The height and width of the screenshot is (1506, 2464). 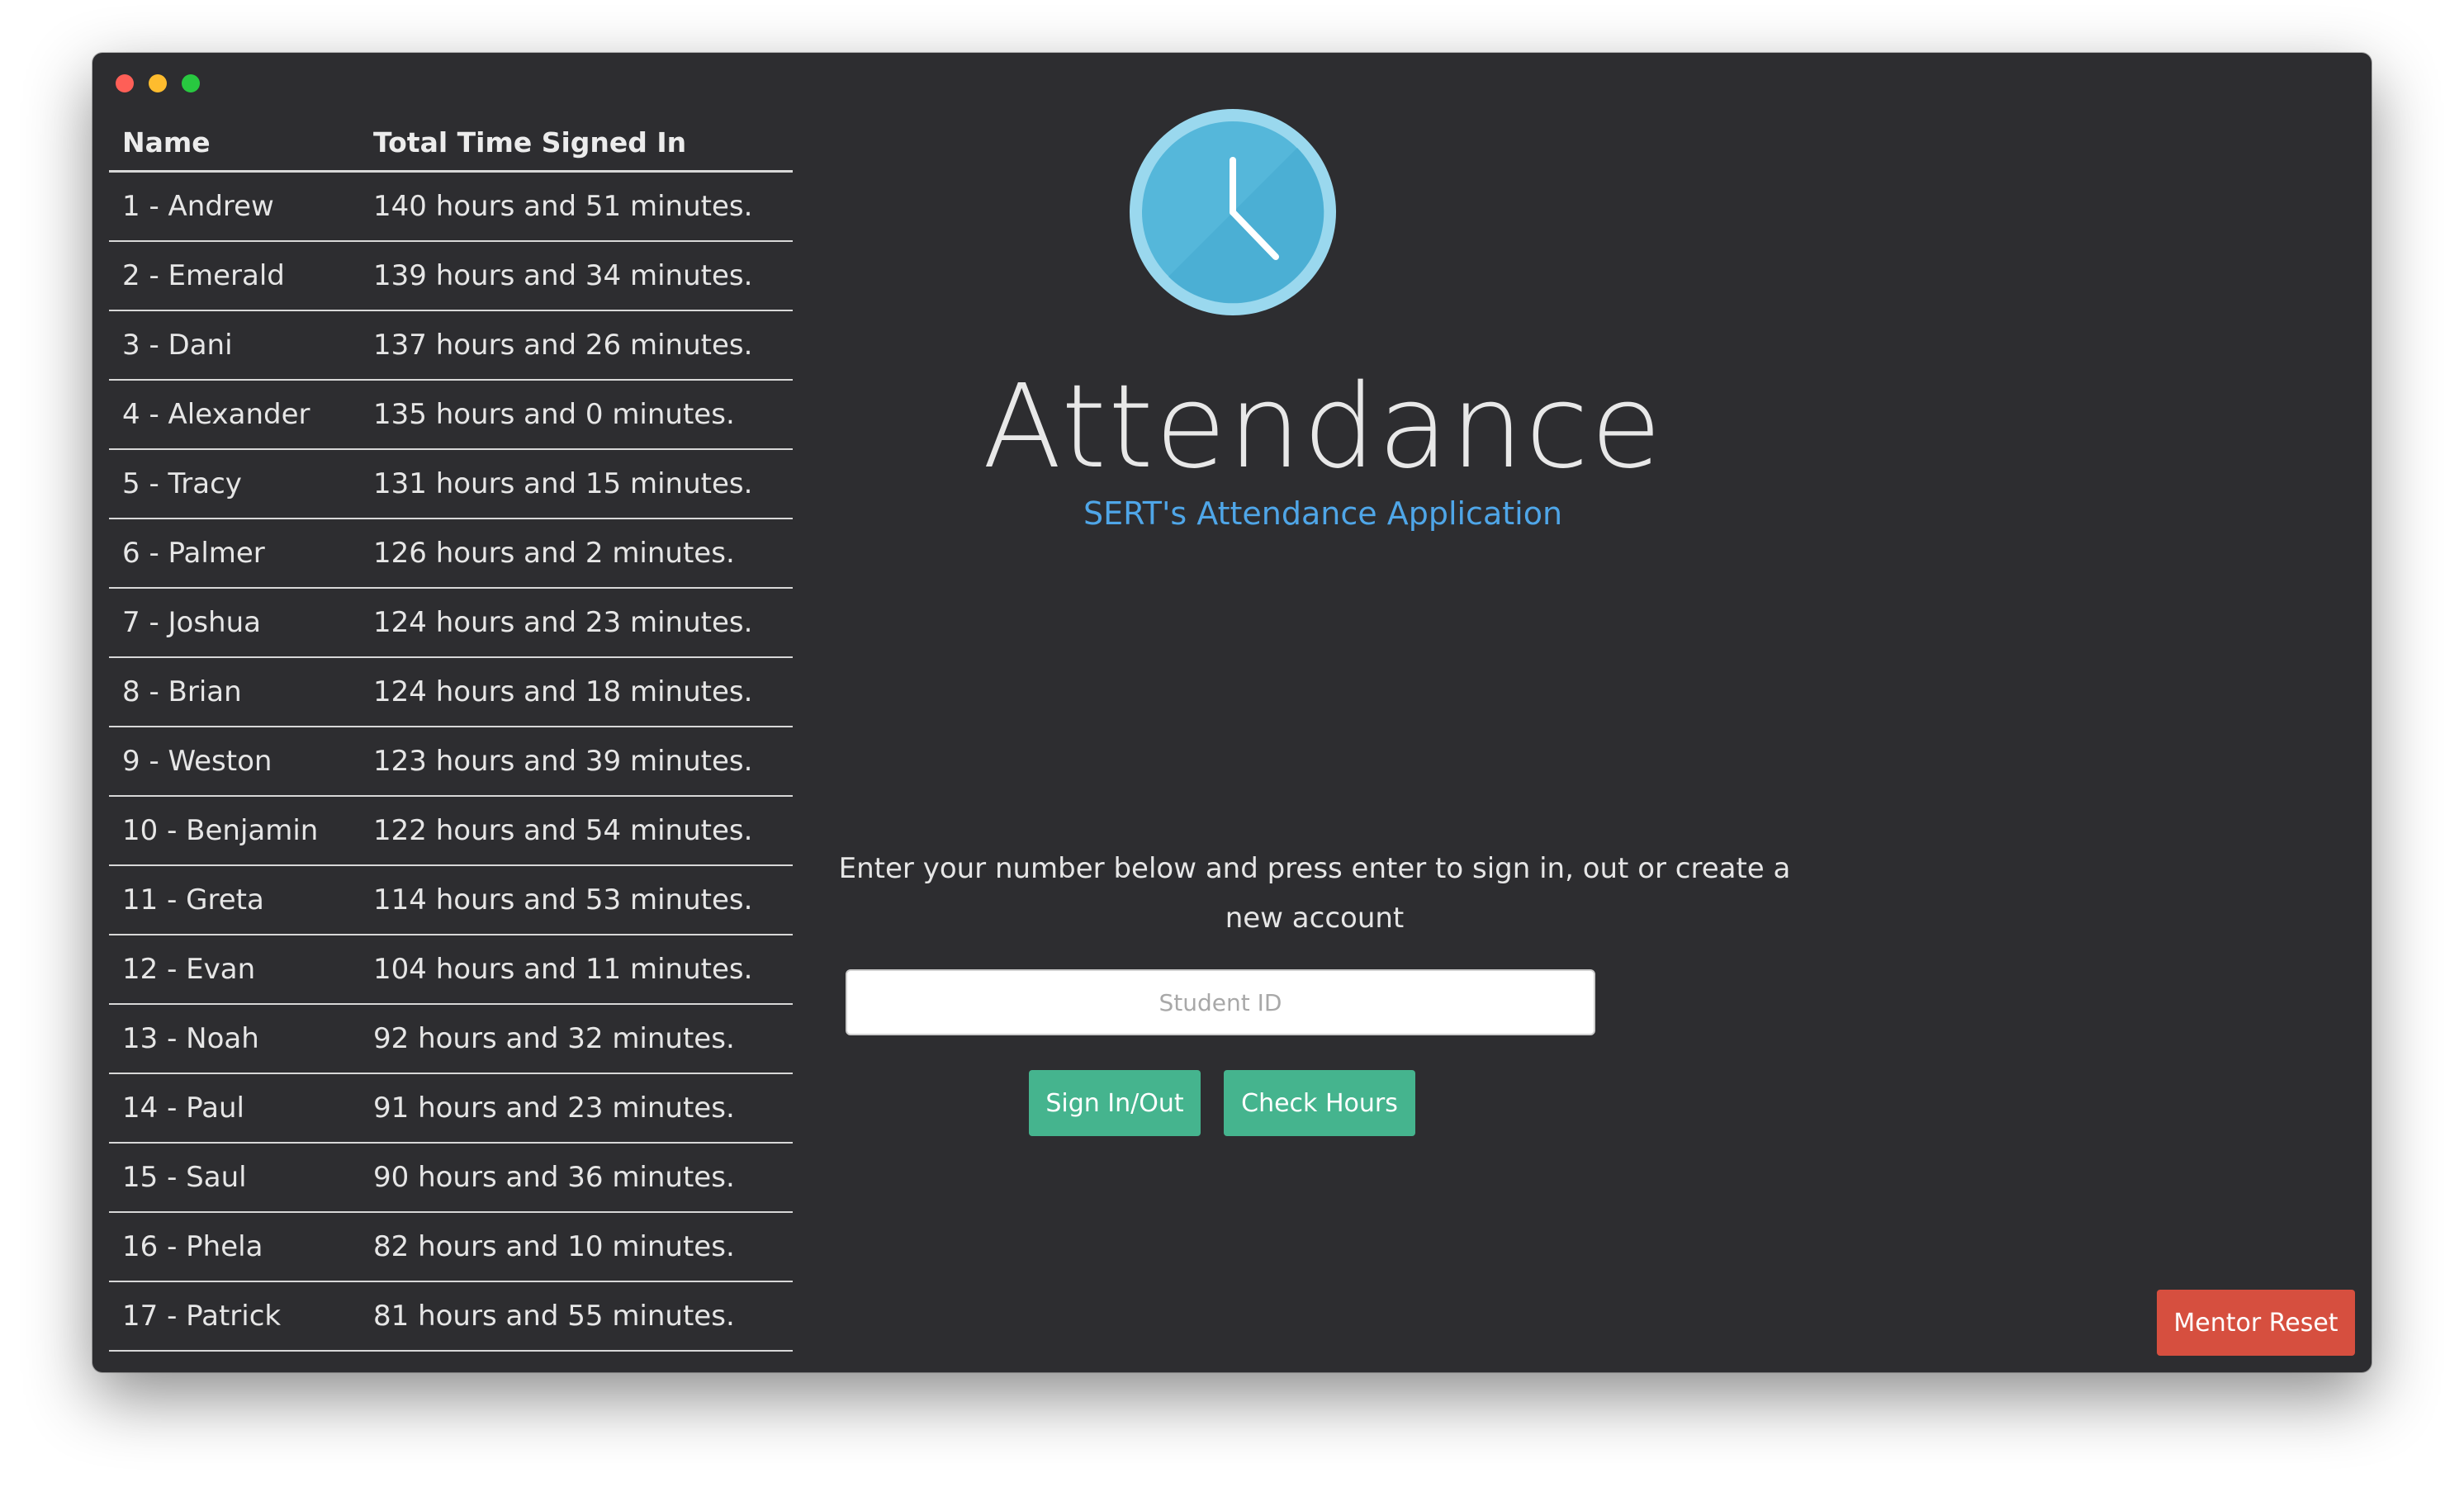 I want to click on student-name-cell: 5 - Tracy, so click(x=234, y=484).